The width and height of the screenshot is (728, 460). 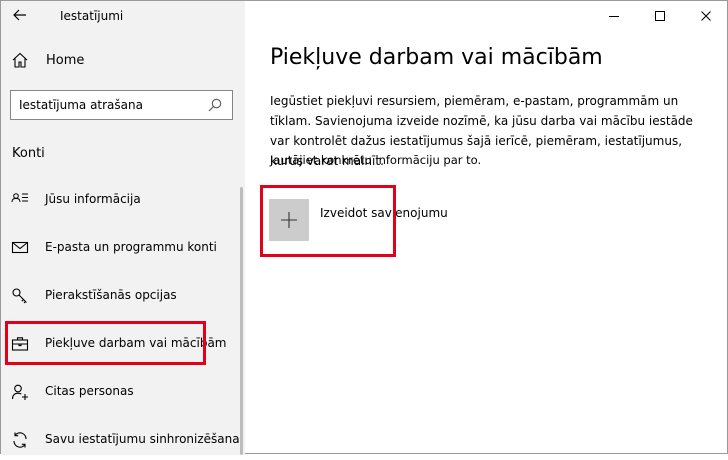 What do you see at coordinates (28, 153) in the screenshot?
I see `section-title: Konti` at bounding box center [28, 153].